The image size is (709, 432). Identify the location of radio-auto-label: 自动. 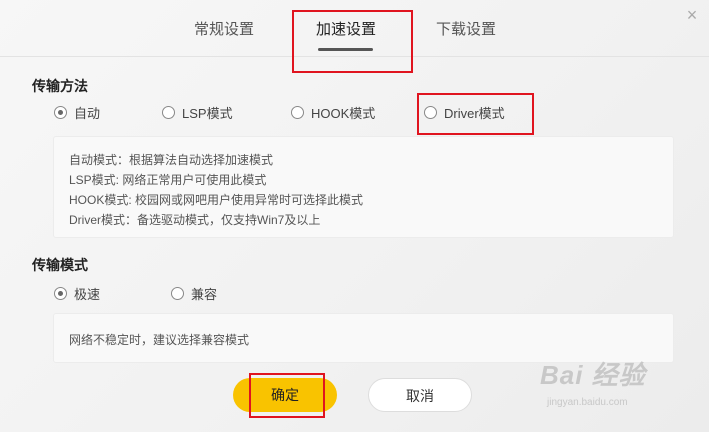
(87, 113).